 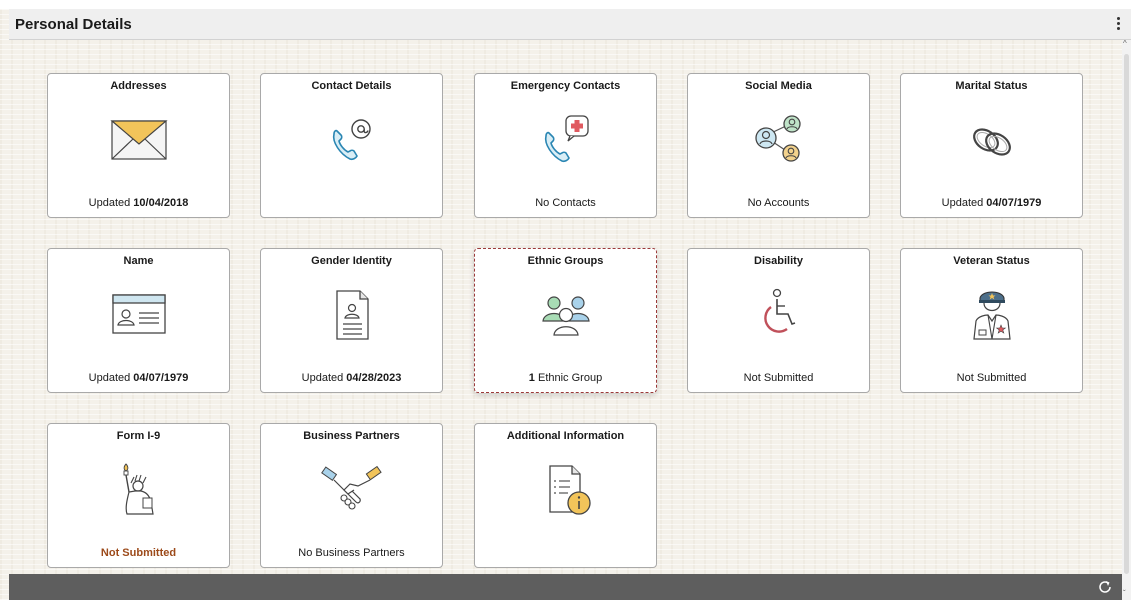 I want to click on footer-bar, so click(x=565, y=587).